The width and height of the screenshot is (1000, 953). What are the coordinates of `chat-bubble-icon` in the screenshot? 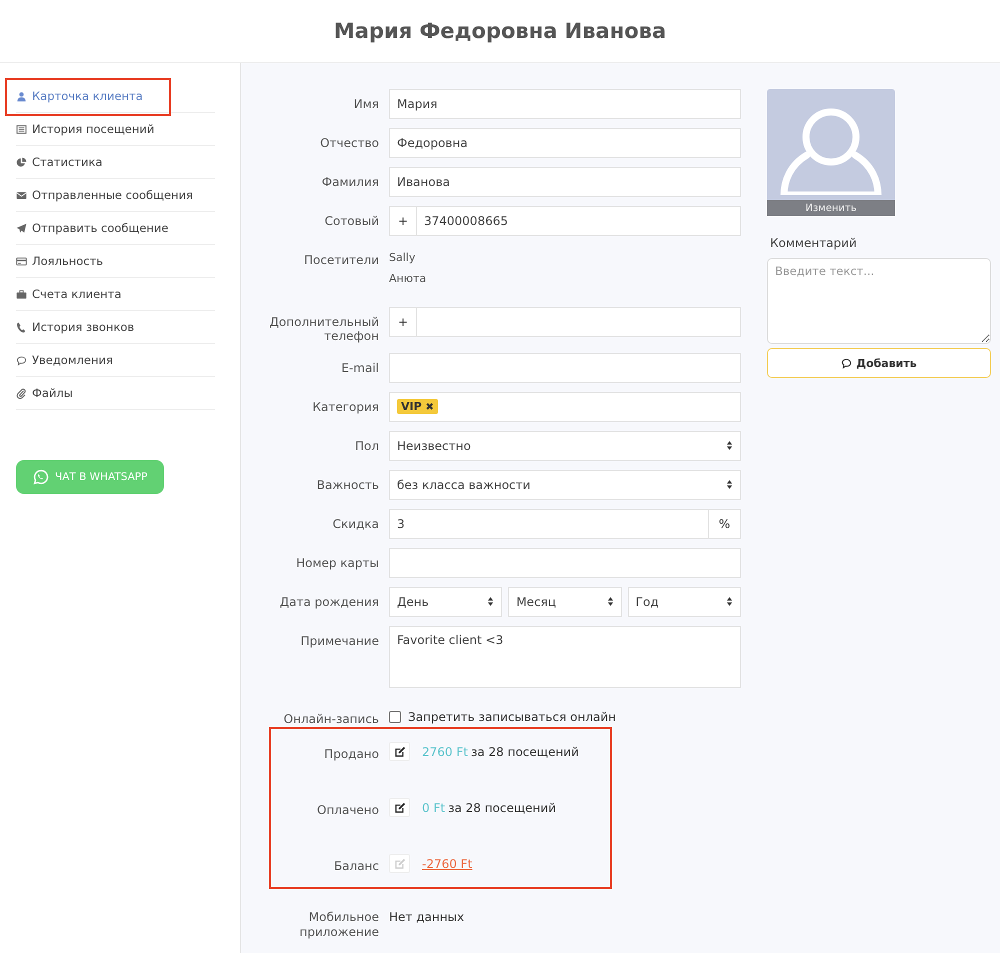 It's located at (41, 477).